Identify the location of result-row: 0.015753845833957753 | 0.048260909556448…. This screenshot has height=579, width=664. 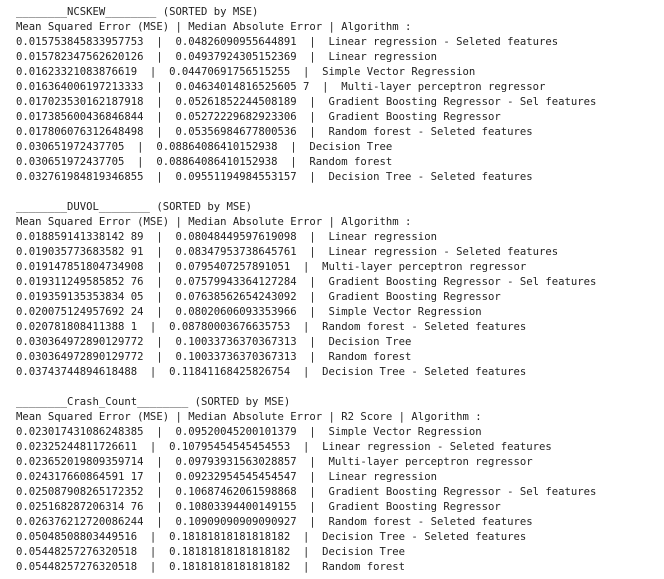
(287, 42).